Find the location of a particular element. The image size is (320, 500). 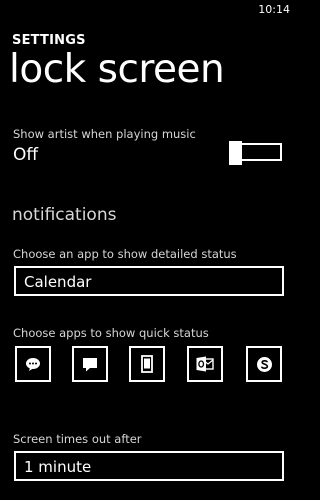

toggle-thumb is located at coordinates (235, 153).